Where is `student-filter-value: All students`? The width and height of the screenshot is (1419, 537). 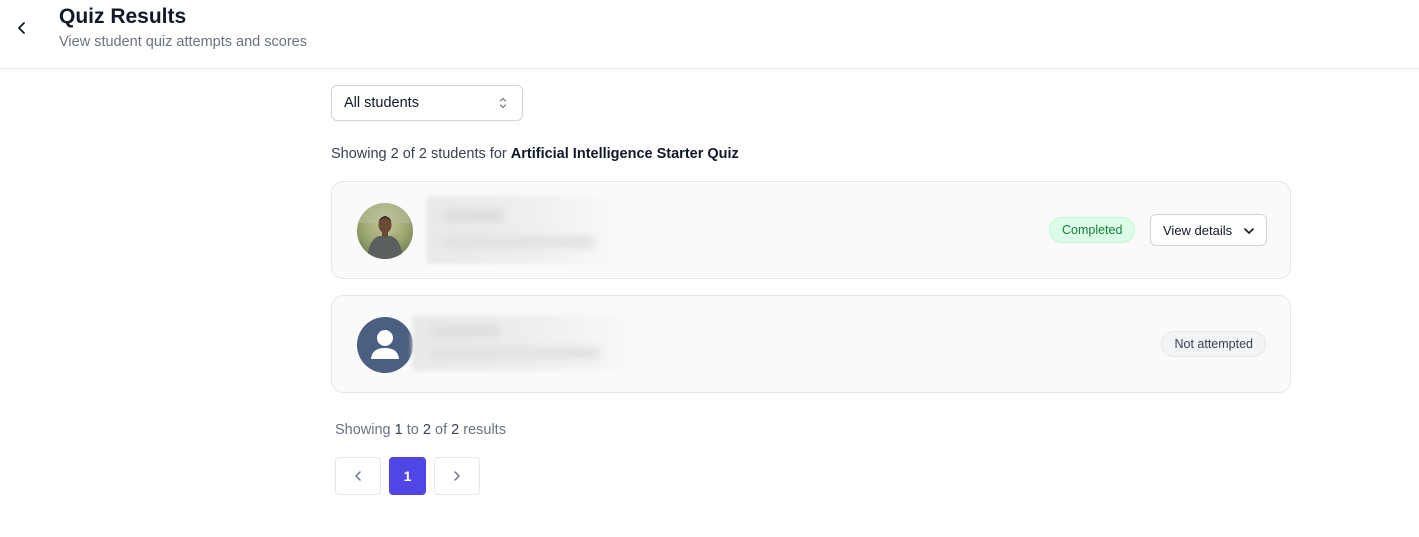 student-filter-value: All students is located at coordinates (381, 103).